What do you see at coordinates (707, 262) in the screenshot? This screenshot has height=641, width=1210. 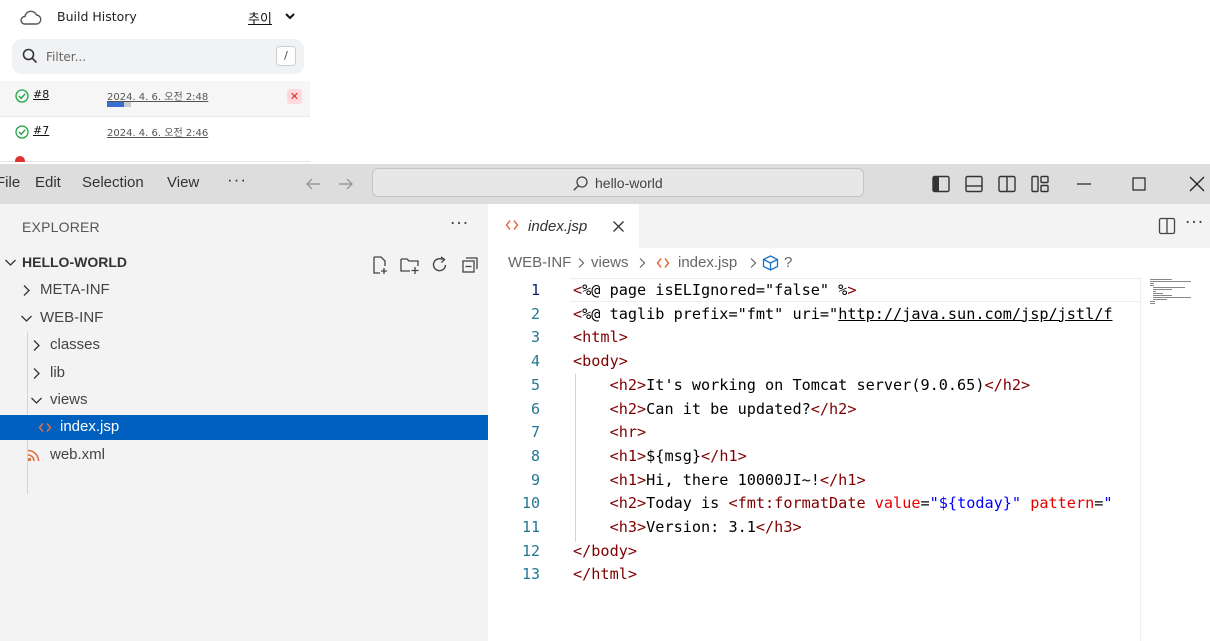 I see `breadcrumb-item: index.jsp` at bounding box center [707, 262].